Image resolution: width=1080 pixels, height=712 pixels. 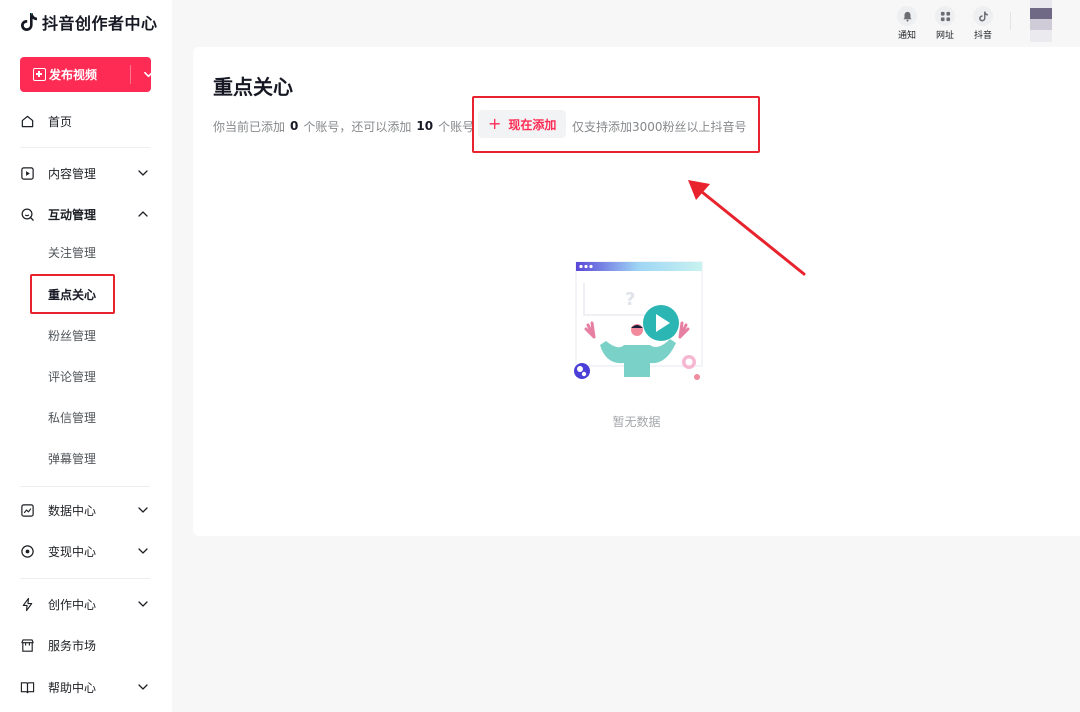 What do you see at coordinates (27, 687) in the screenshot?
I see `book-icon` at bounding box center [27, 687].